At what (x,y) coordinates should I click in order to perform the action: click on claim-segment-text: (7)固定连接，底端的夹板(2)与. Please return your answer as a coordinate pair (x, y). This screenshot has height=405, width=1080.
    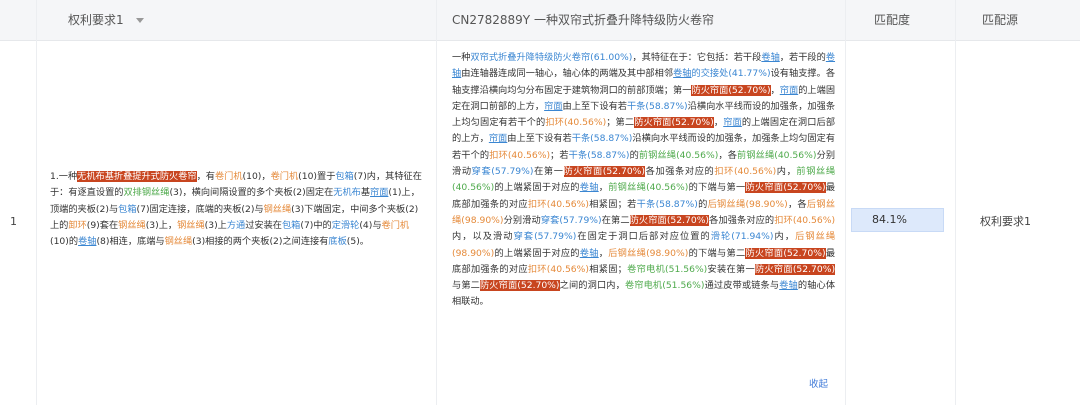
    Looking at the image, I should click on (200, 209).